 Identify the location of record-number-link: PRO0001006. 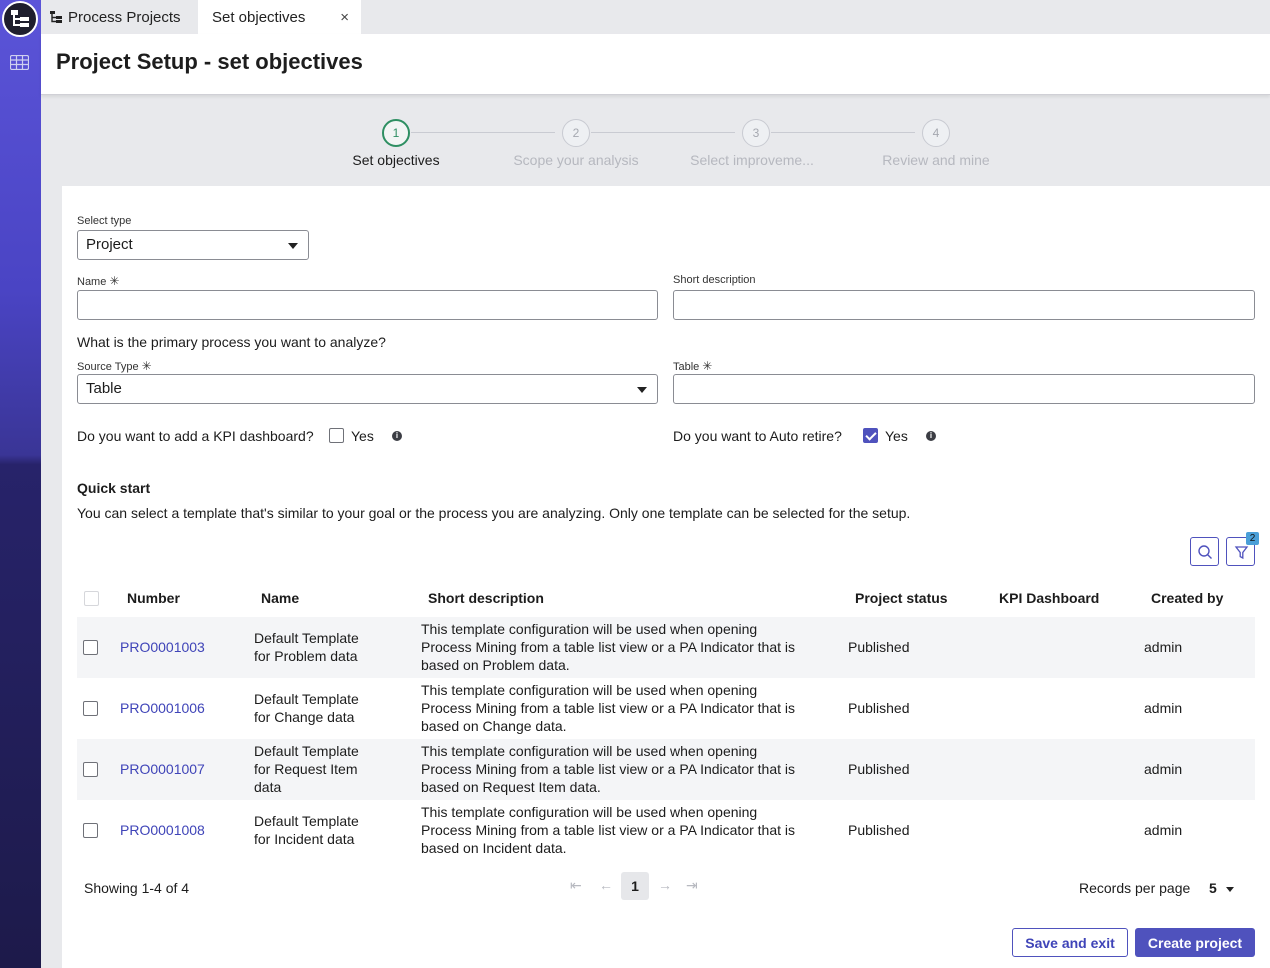
(162, 708).